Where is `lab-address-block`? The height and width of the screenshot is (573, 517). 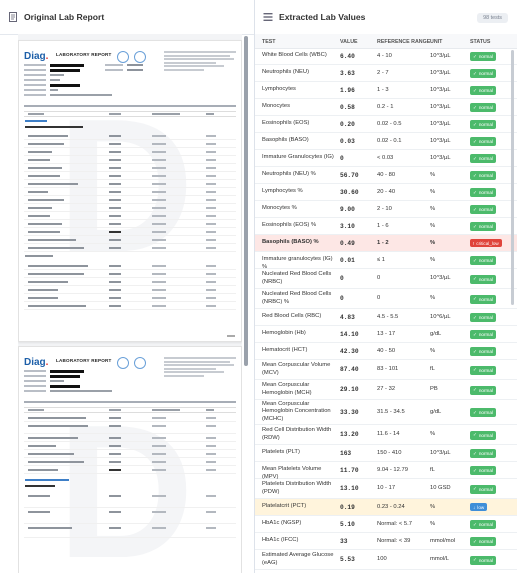
lab-address-block is located at coordinates (200, 368).